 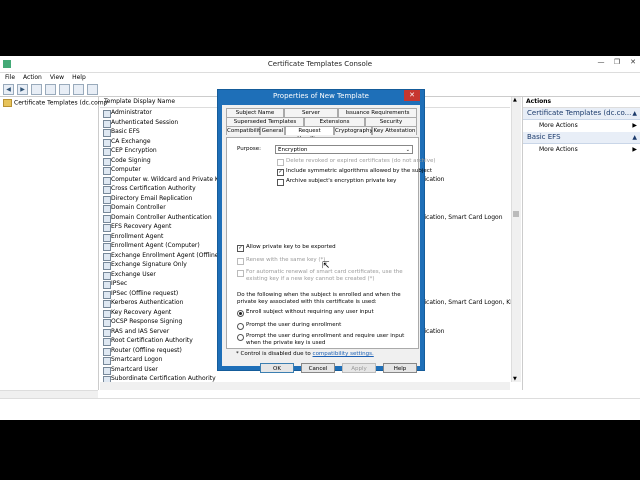 What do you see at coordinates (581, 138) in the screenshot?
I see `actions-section-basic-efs: Basic EFS ▲` at bounding box center [581, 138].